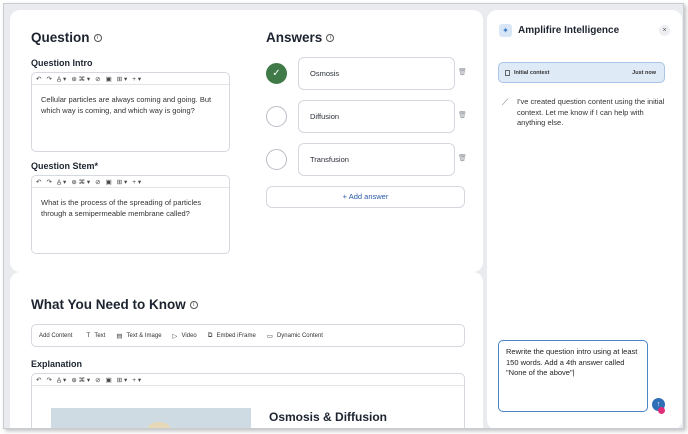  Describe the element at coordinates (505, 30) in the screenshot. I see `sparkle-icon: ✦` at that location.